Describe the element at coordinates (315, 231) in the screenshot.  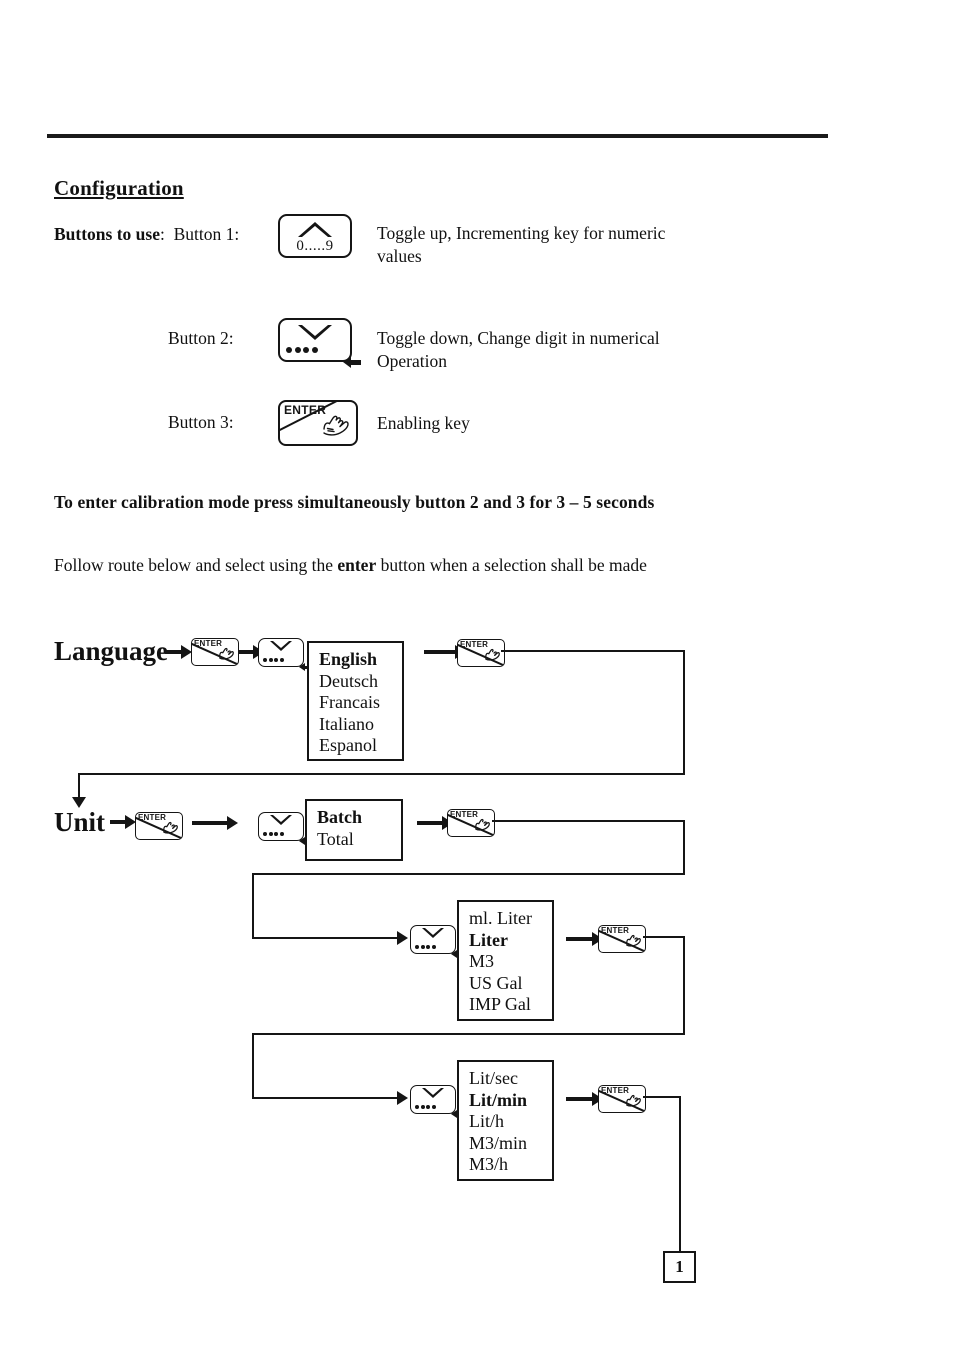
I see `triangle-up-inner` at that location.